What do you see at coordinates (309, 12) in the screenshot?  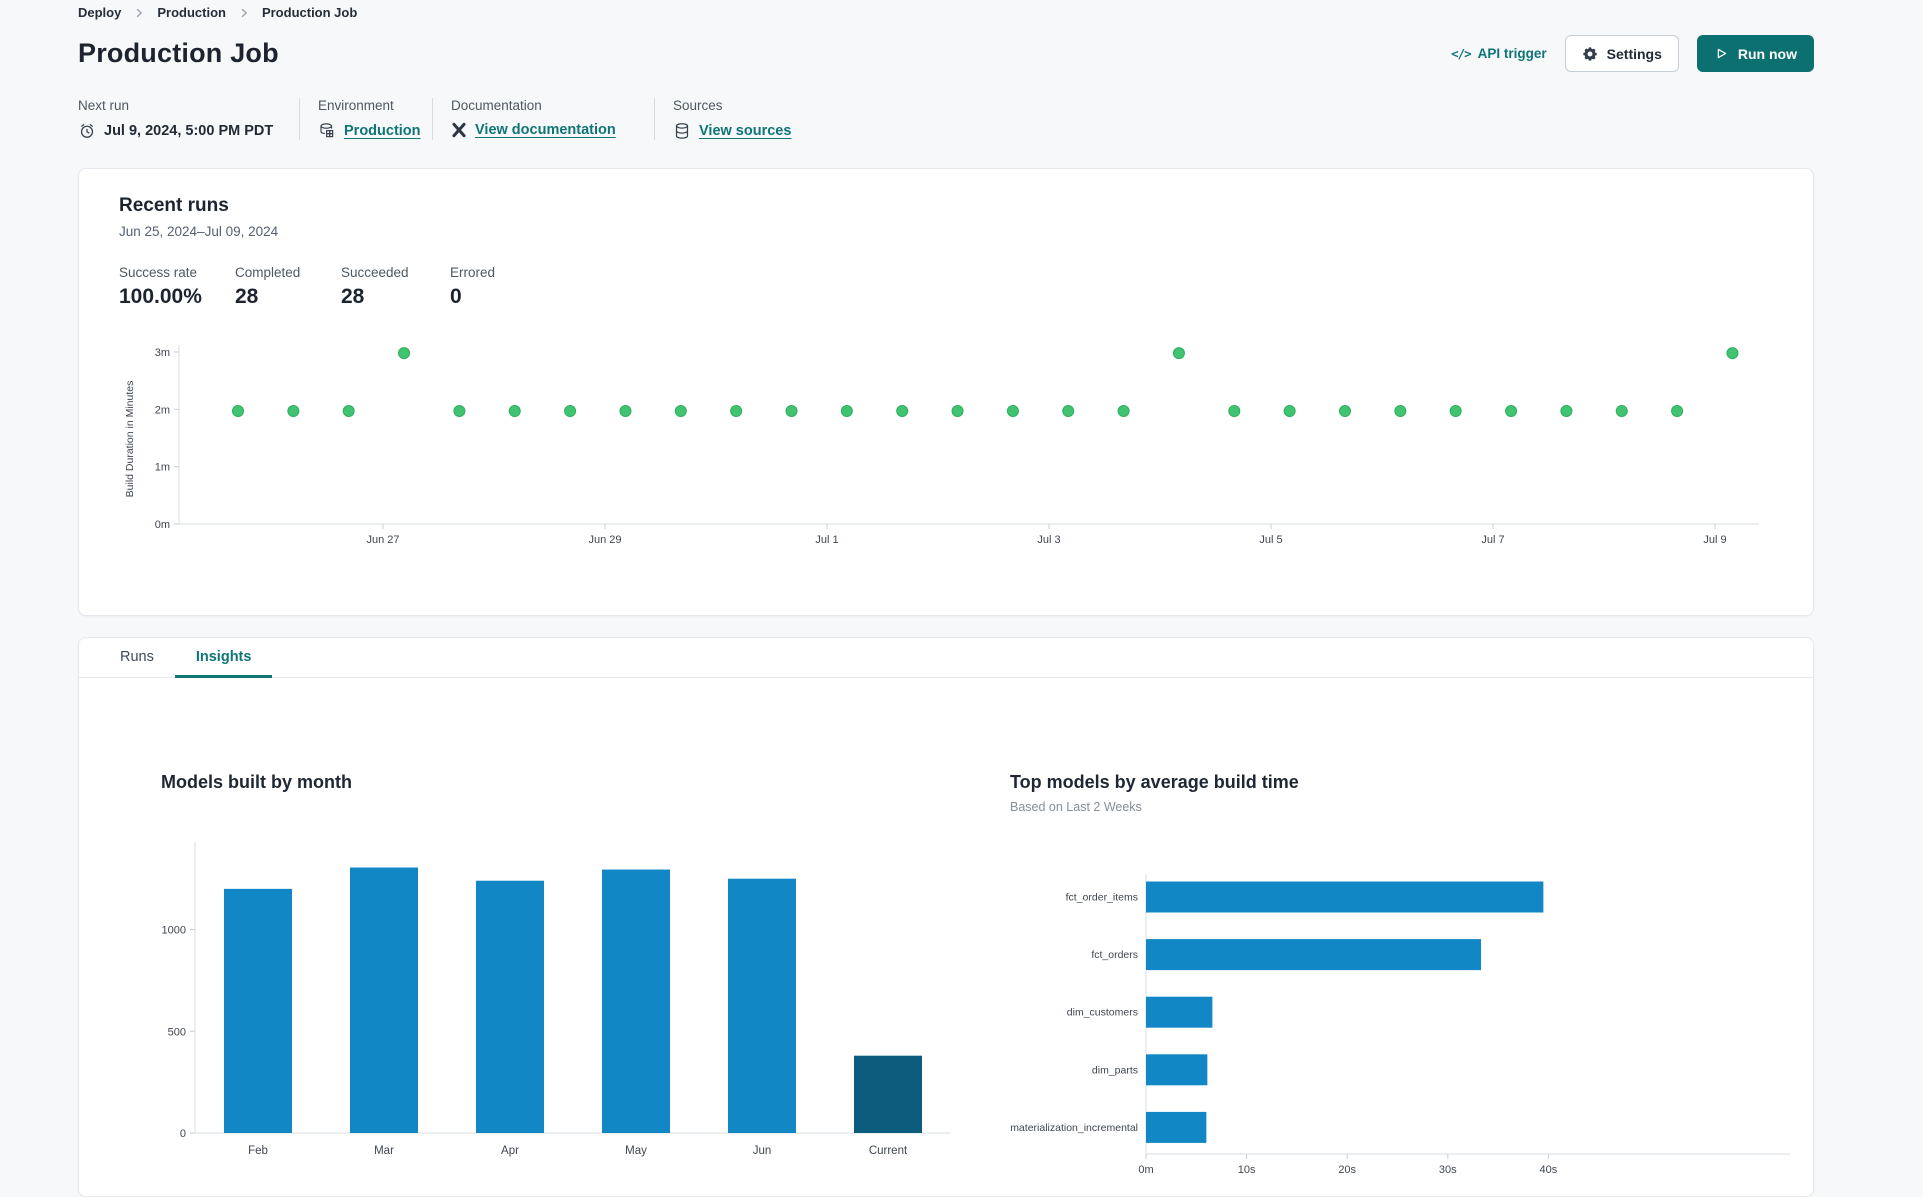 I see `breadcrumb-production-job: Production Job` at bounding box center [309, 12].